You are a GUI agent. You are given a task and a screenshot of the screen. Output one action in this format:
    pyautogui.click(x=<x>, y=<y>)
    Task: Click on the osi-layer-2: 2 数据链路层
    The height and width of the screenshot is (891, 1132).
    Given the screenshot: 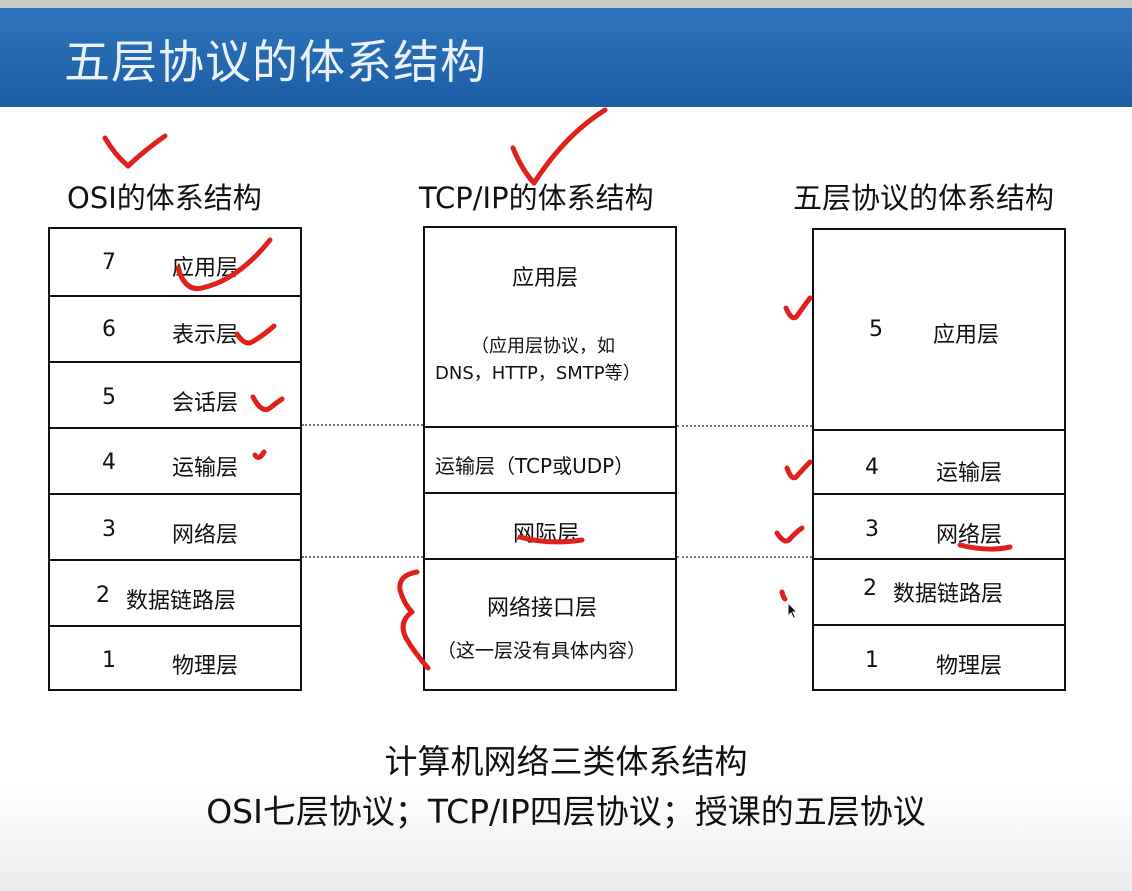 What is the action you would take?
    pyautogui.click(x=175, y=592)
    